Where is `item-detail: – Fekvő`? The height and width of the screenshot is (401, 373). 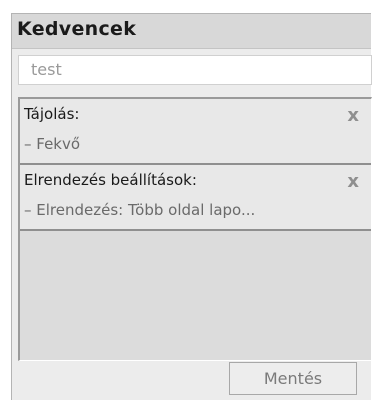
item-detail: – Fekvő is located at coordinates (52, 144).